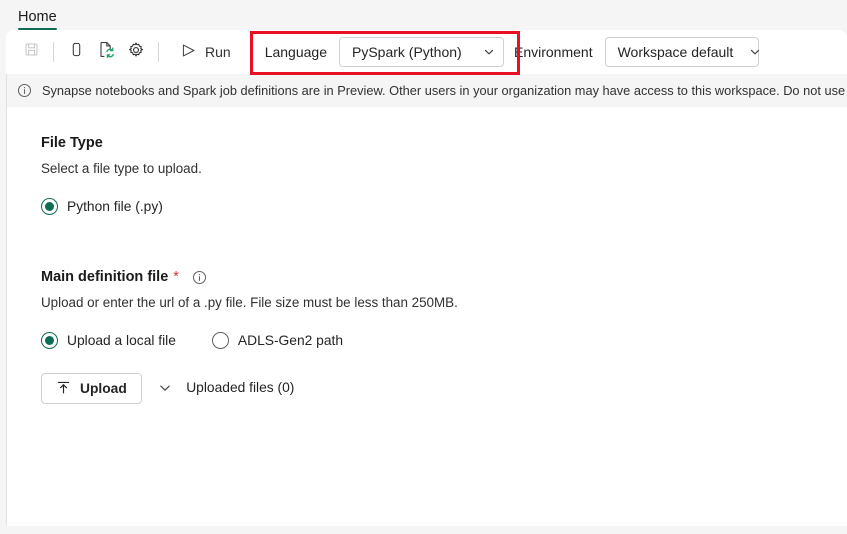  What do you see at coordinates (220, 340) in the screenshot?
I see `radio-unselected-icon` at bounding box center [220, 340].